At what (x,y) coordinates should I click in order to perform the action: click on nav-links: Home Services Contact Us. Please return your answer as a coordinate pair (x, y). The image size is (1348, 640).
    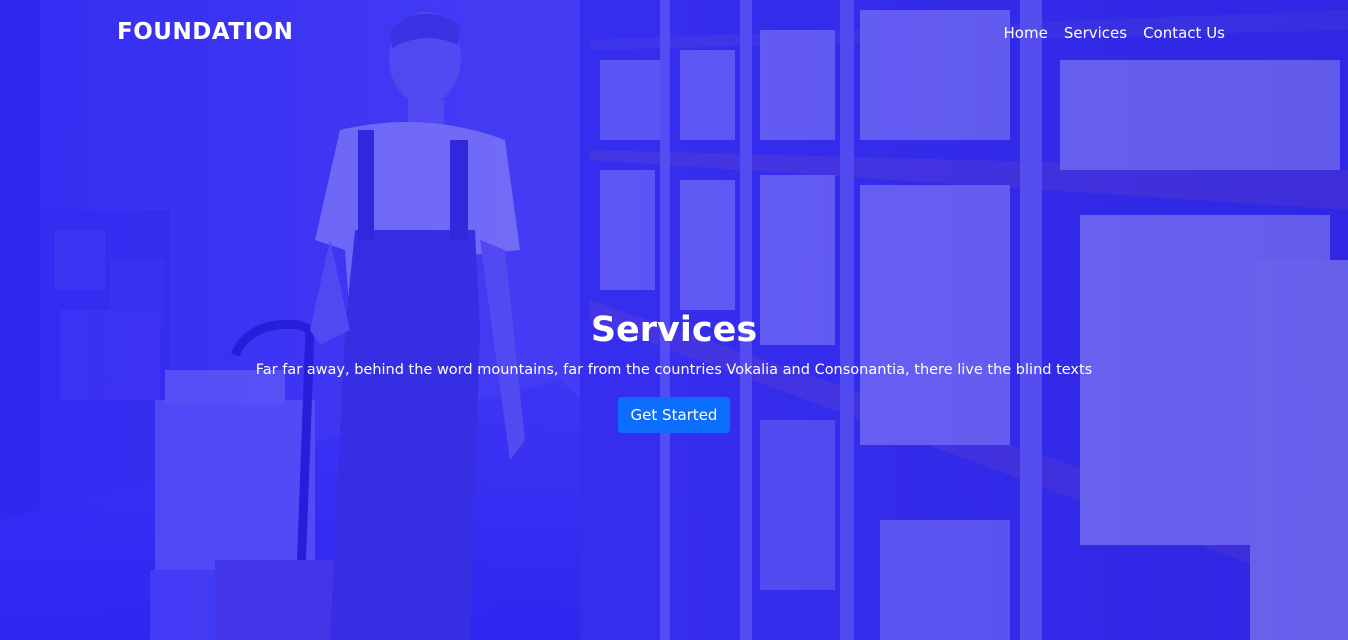
    Looking at the image, I should click on (1114, 33).